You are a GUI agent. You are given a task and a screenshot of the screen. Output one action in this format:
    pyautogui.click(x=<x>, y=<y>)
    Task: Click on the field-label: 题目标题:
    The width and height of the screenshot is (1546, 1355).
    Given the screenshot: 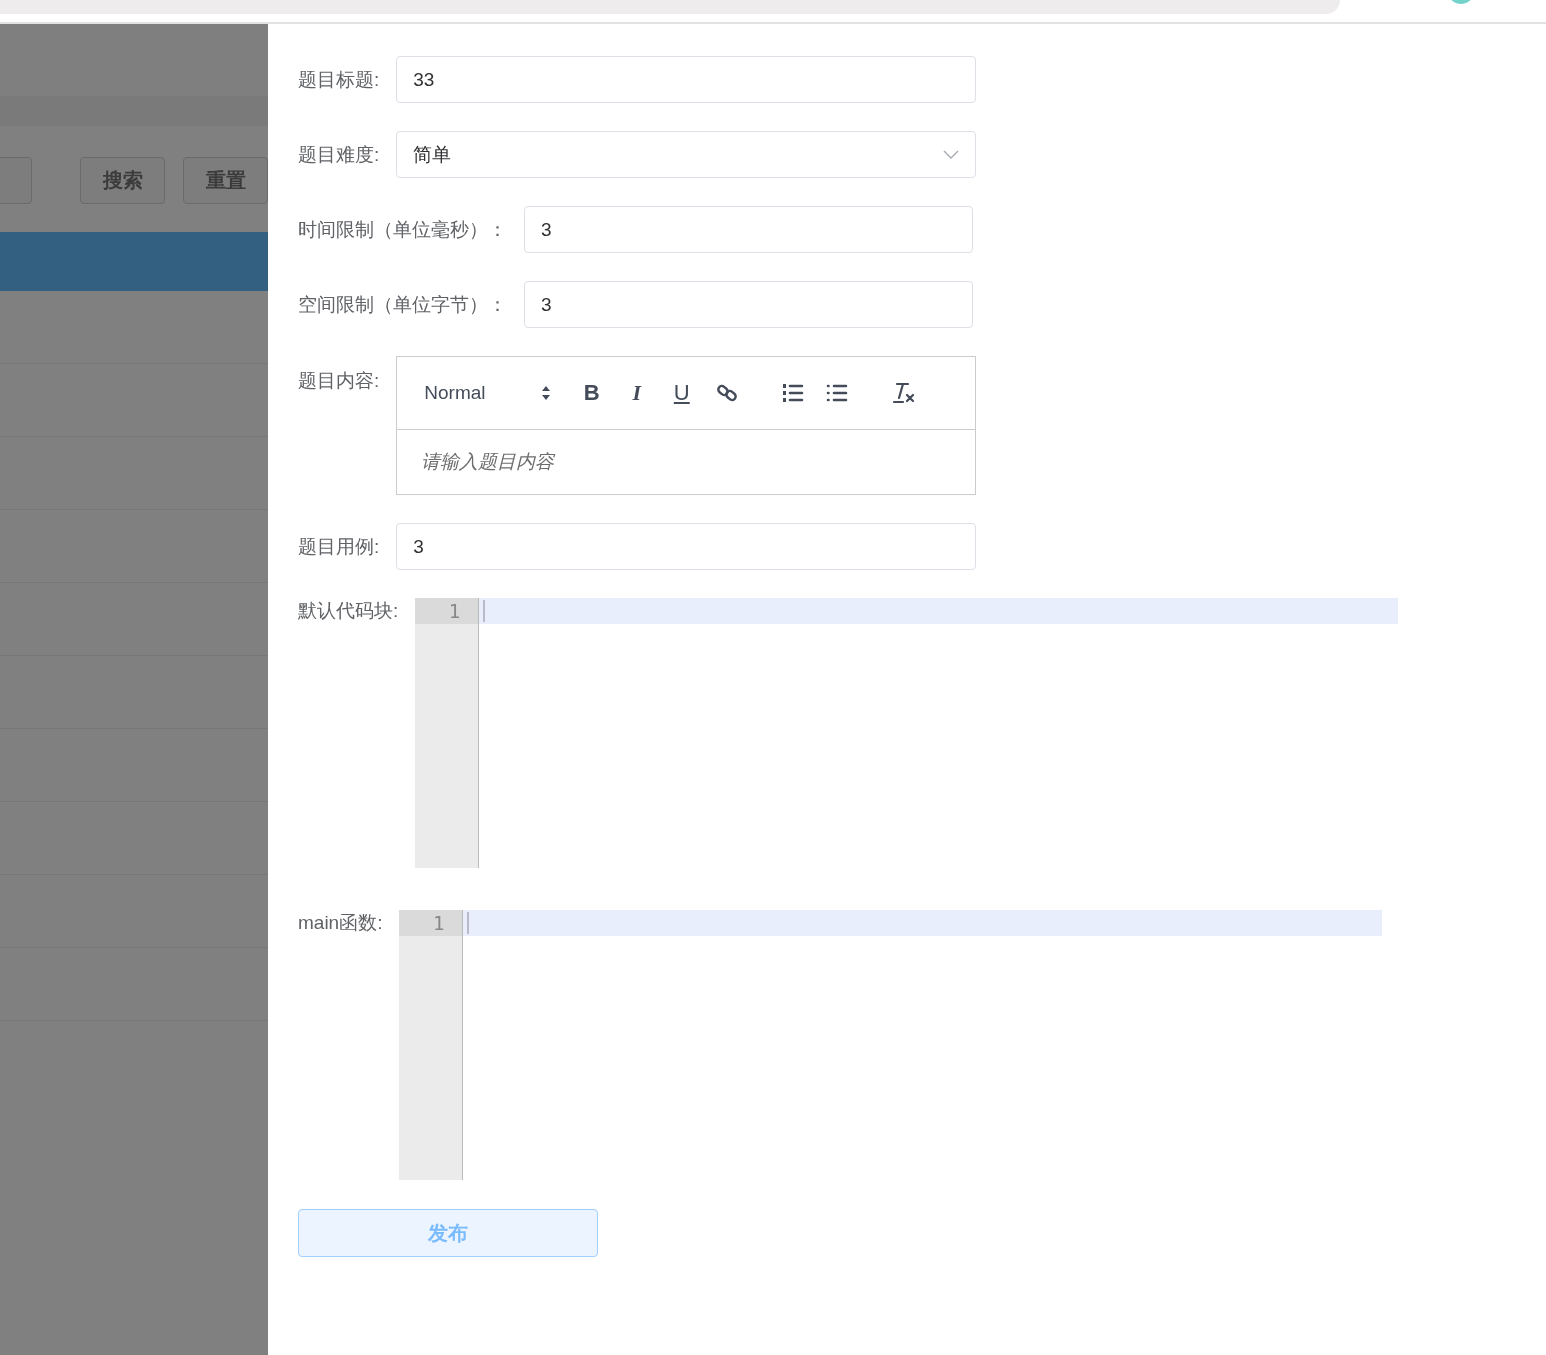 What is the action you would take?
    pyautogui.click(x=339, y=80)
    